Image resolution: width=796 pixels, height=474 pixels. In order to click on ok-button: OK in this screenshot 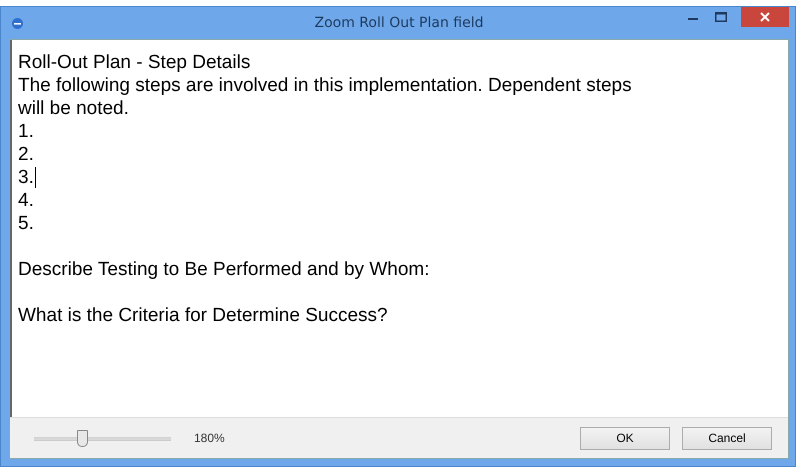, I will do `click(625, 438)`.